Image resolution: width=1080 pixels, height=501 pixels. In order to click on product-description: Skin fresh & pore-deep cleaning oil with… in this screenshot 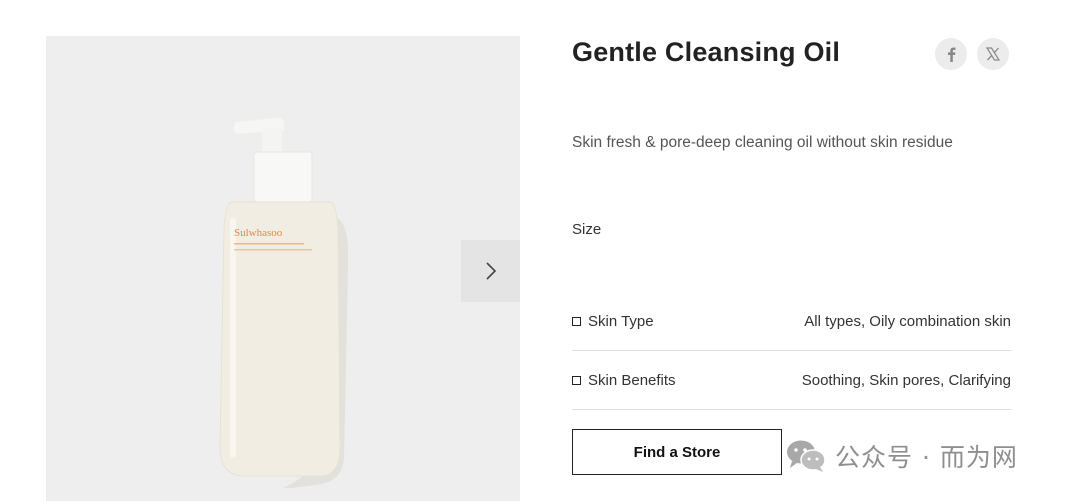, I will do `click(762, 142)`.